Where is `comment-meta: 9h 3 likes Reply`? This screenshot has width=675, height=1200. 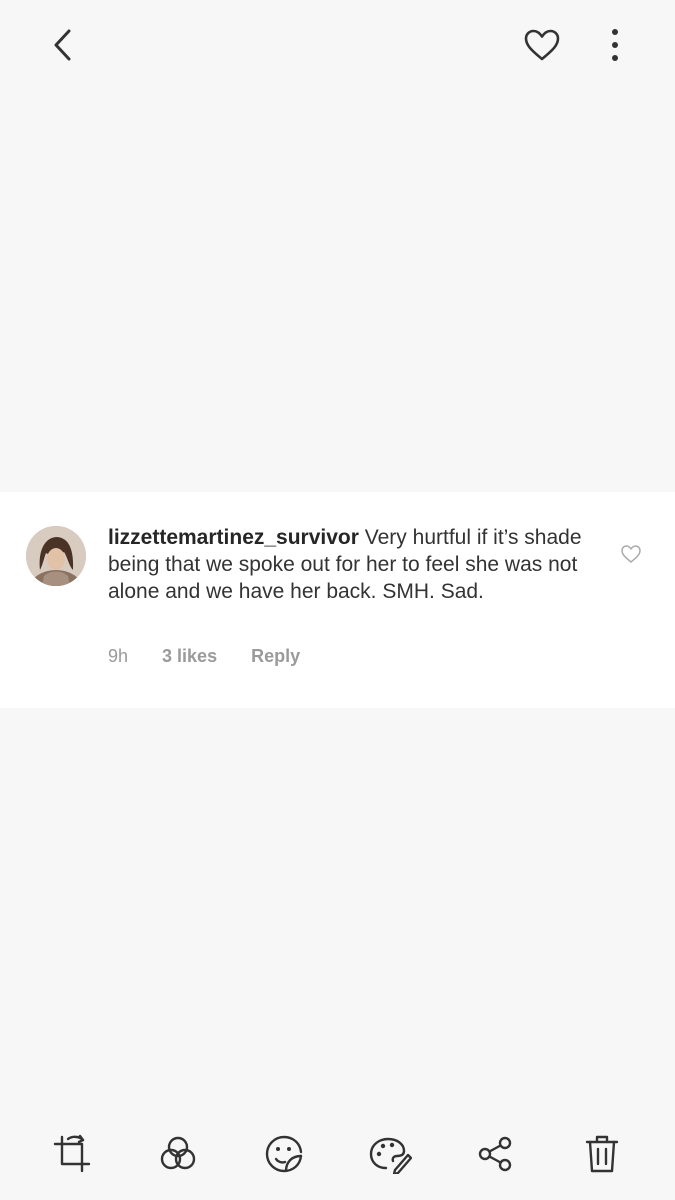 comment-meta: 9h 3 likes Reply is located at coordinates (204, 656).